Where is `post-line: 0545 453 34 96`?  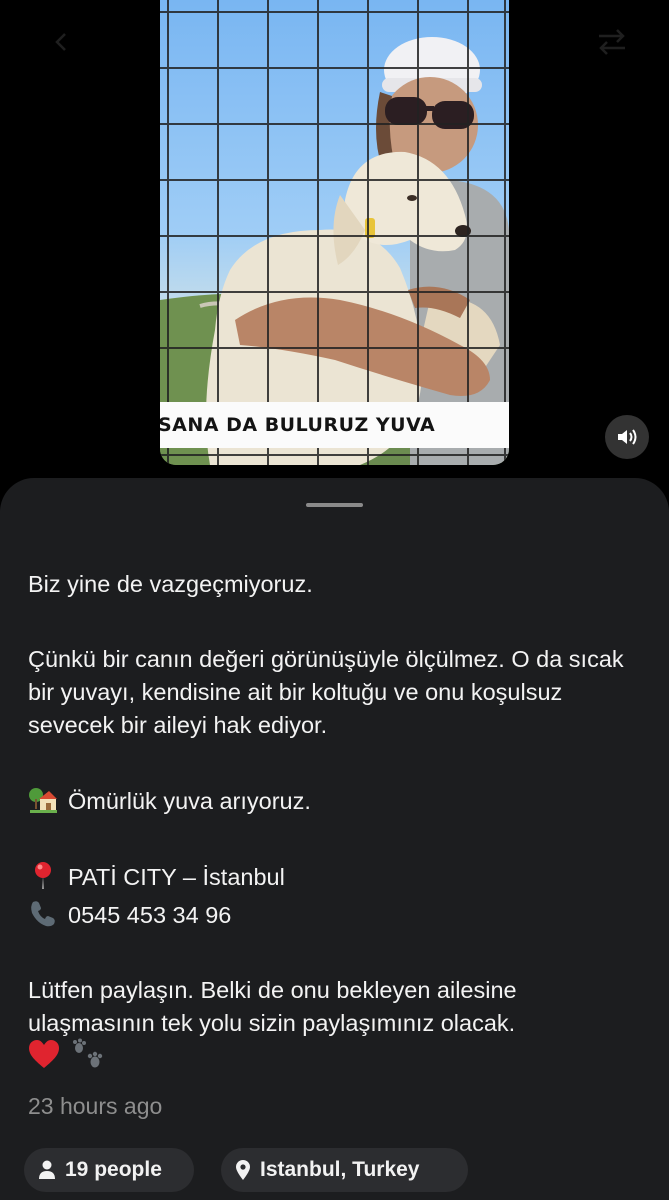 post-line: 0545 453 34 96 is located at coordinates (150, 915).